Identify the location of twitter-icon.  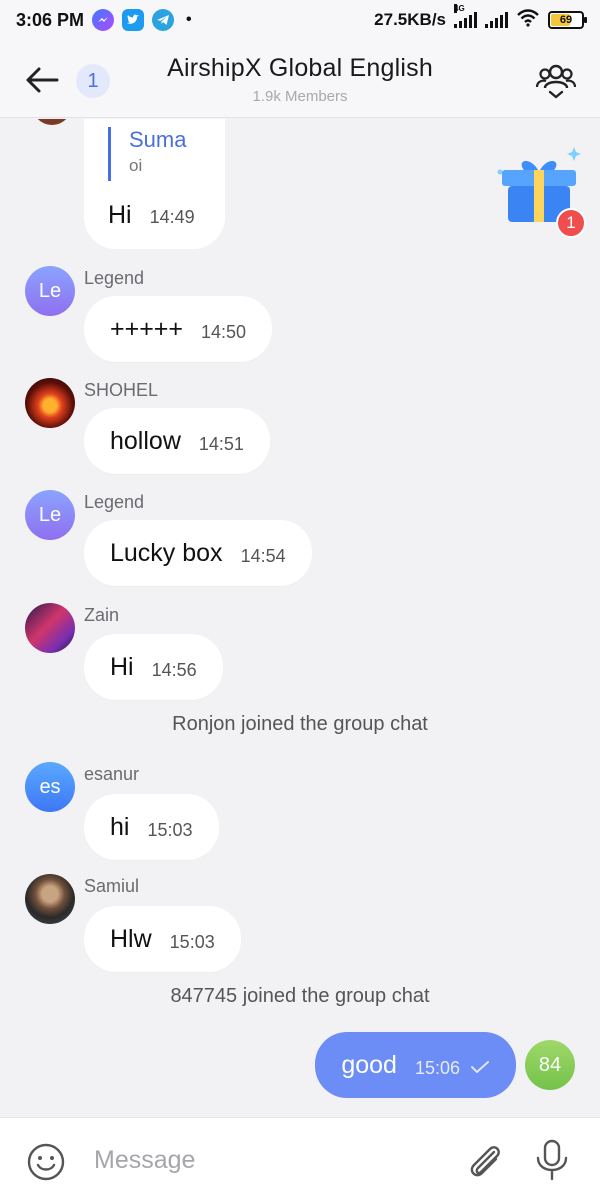
(133, 20).